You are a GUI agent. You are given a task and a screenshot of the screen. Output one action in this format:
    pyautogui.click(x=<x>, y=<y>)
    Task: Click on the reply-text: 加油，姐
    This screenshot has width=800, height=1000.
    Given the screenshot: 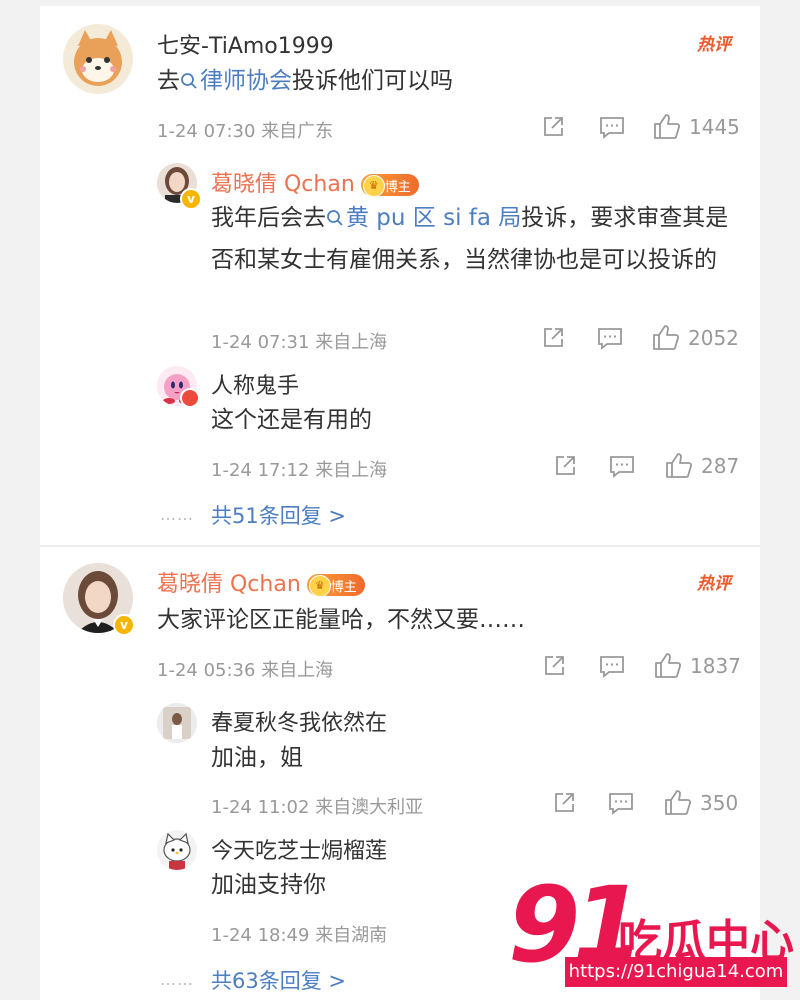 What is the action you would take?
    pyautogui.click(x=257, y=758)
    